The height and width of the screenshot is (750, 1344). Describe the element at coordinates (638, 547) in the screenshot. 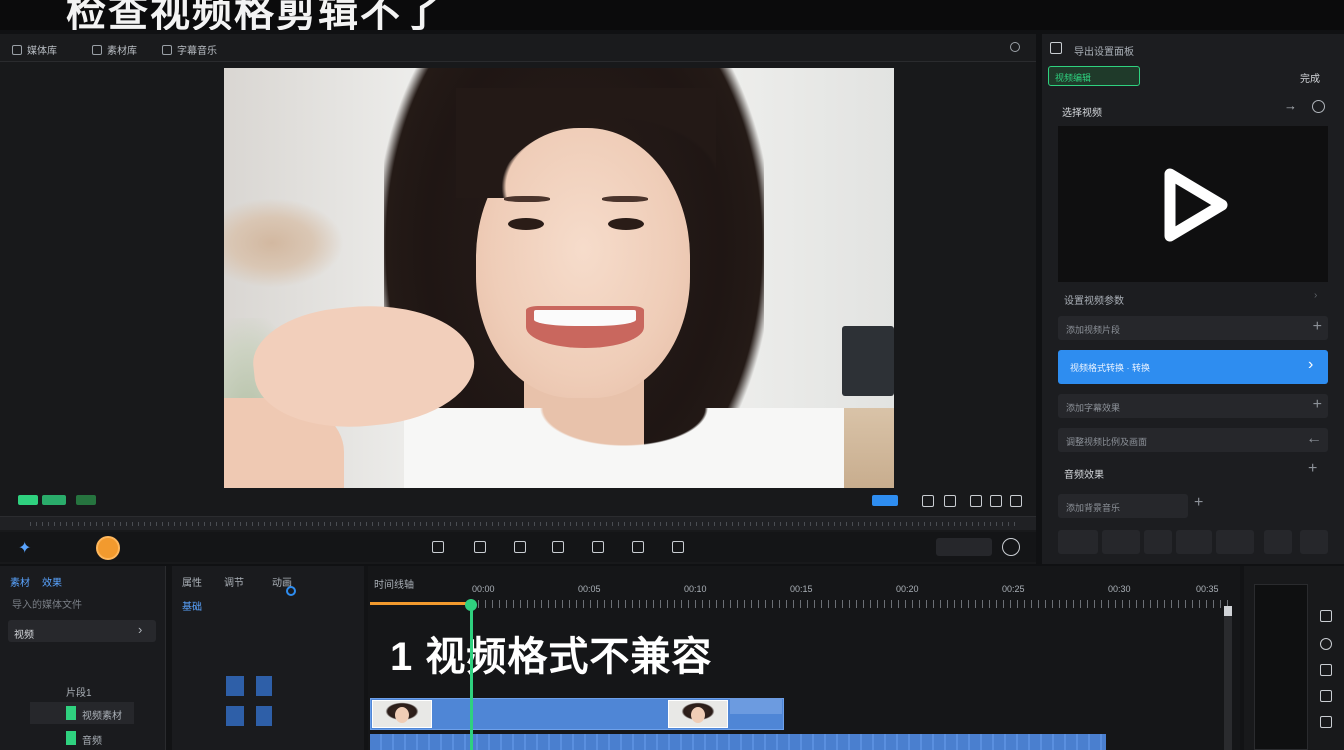

I see `rotate-icon` at that location.